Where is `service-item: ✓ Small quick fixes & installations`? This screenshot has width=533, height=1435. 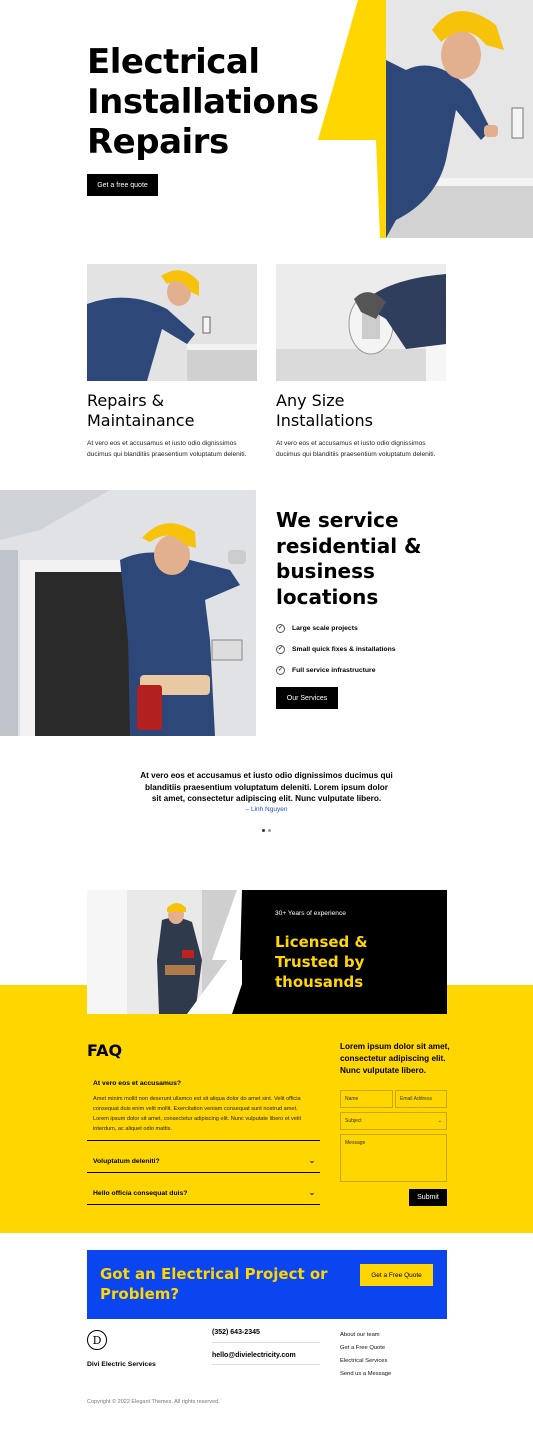
service-item: ✓ Small quick fixes & installations is located at coordinates (366, 649).